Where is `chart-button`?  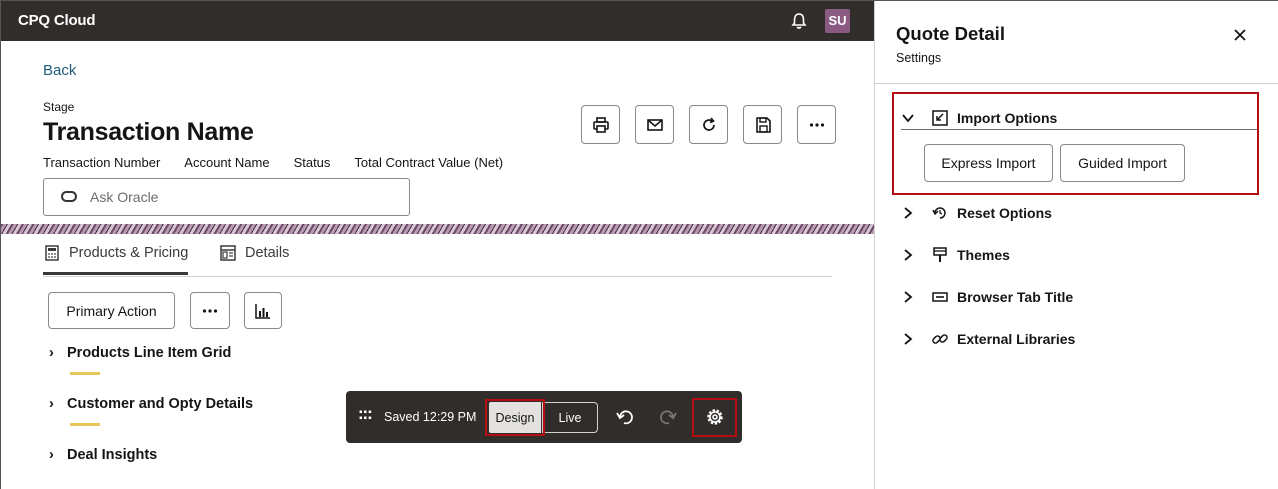
chart-button is located at coordinates (263, 310).